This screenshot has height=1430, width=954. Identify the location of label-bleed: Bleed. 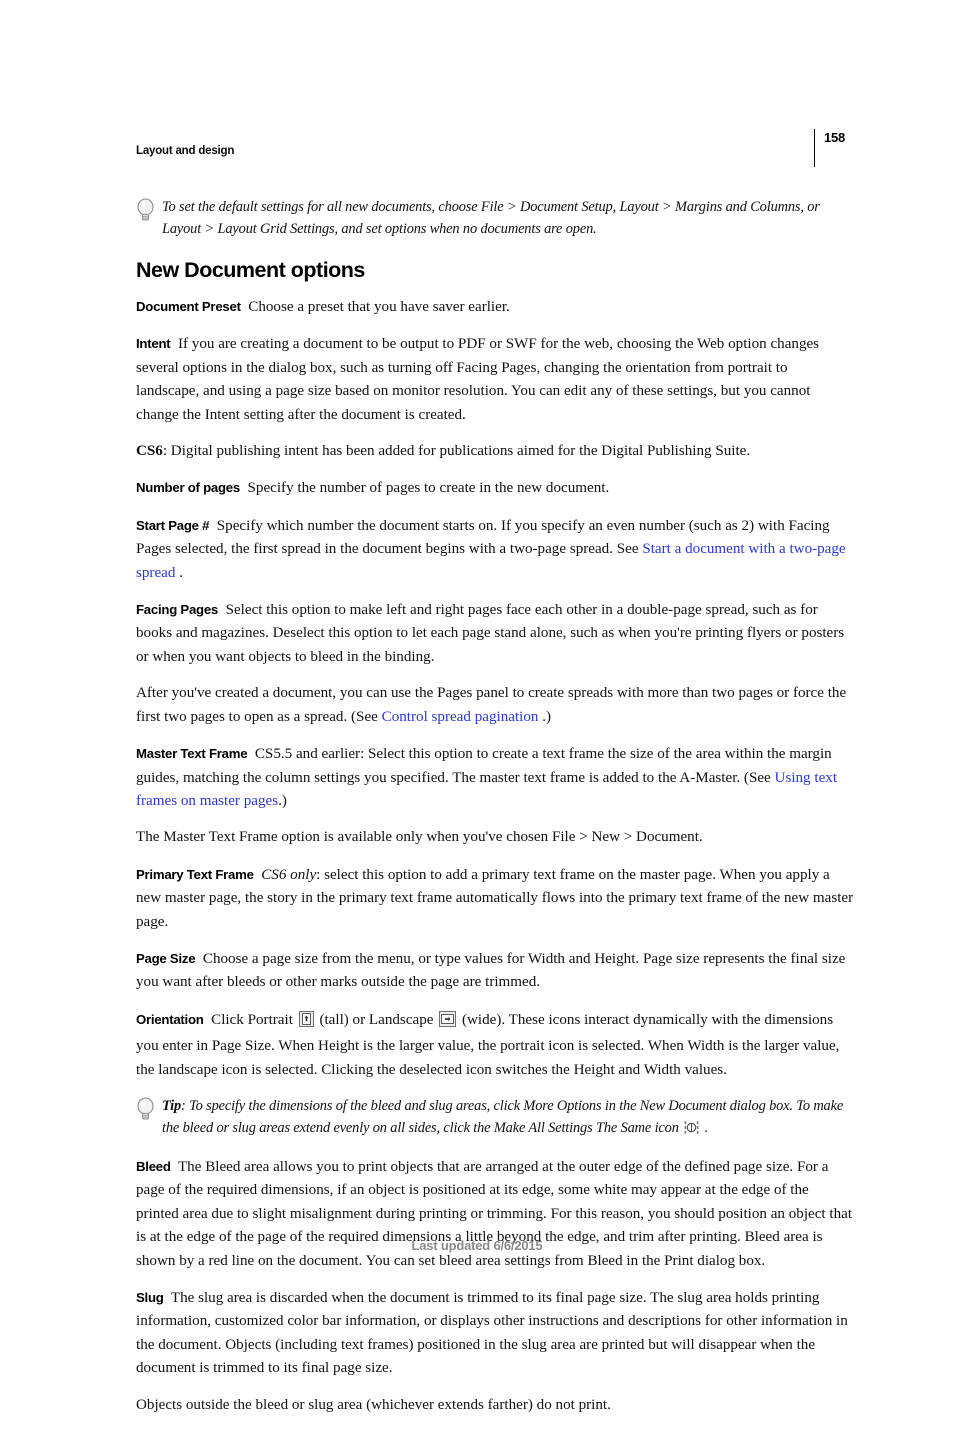
(153, 1166).